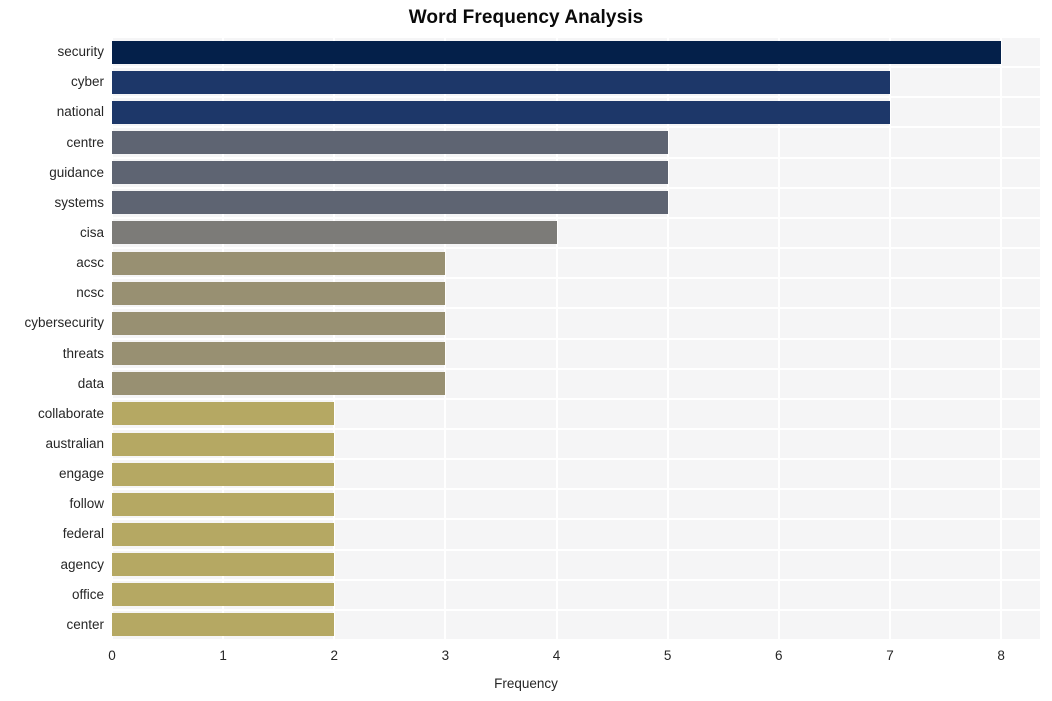  What do you see at coordinates (80, 52) in the screenshot?
I see `y-tick-label: security` at bounding box center [80, 52].